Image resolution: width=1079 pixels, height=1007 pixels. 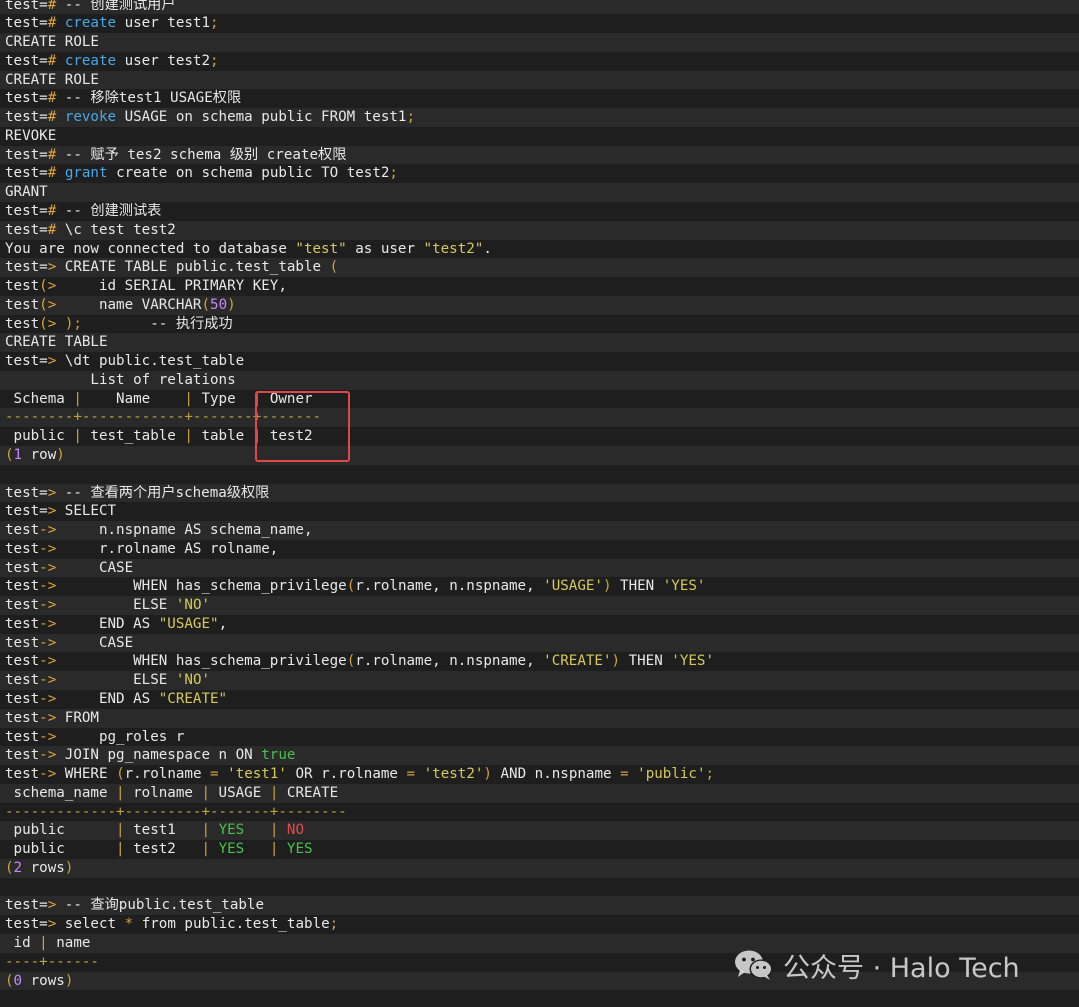 What do you see at coordinates (133, 398) in the screenshot?
I see `token-plain: Name` at bounding box center [133, 398].